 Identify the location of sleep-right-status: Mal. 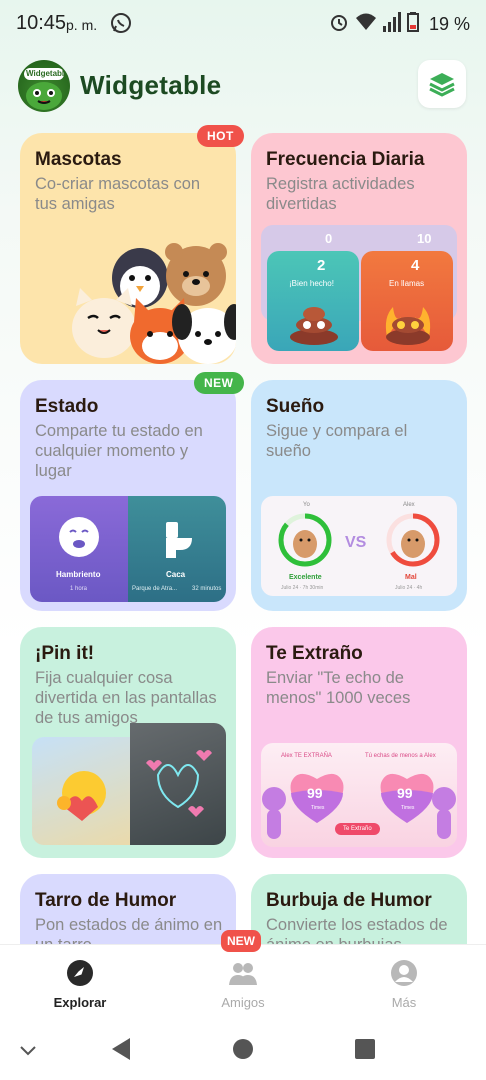
(411, 577).